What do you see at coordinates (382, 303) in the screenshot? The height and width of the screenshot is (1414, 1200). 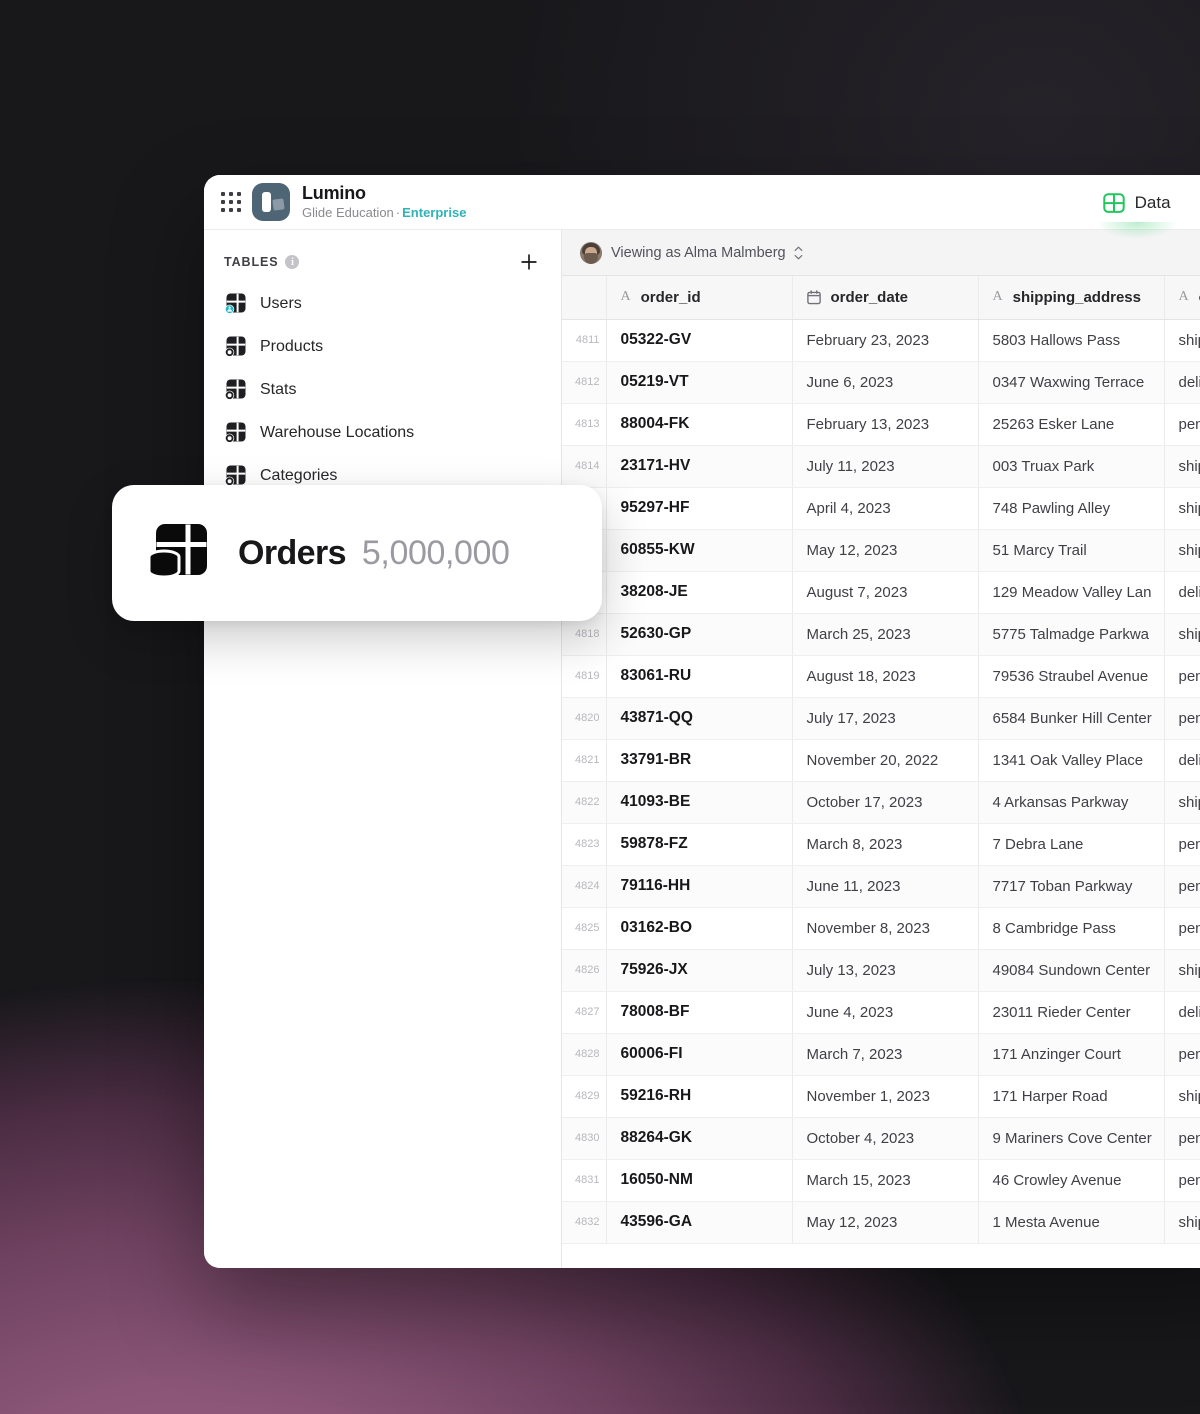 I see `sidebar-item-users: Users` at bounding box center [382, 303].